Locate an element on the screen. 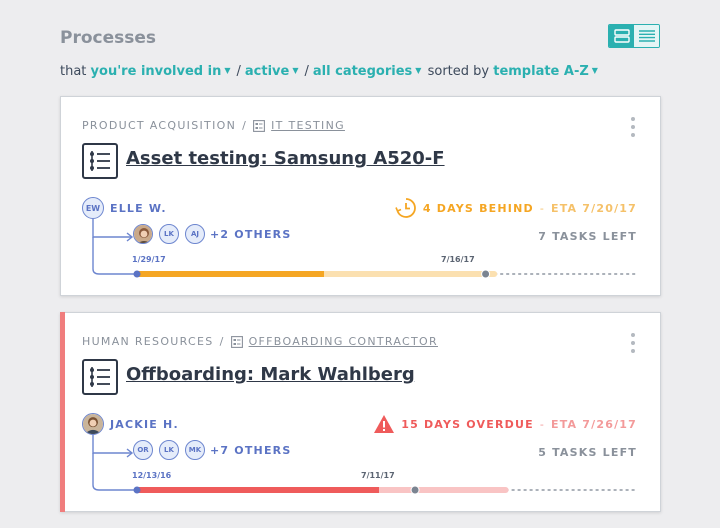 The image size is (720, 528). others-link: +7 OTHERS is located at coordinates (250, 450).